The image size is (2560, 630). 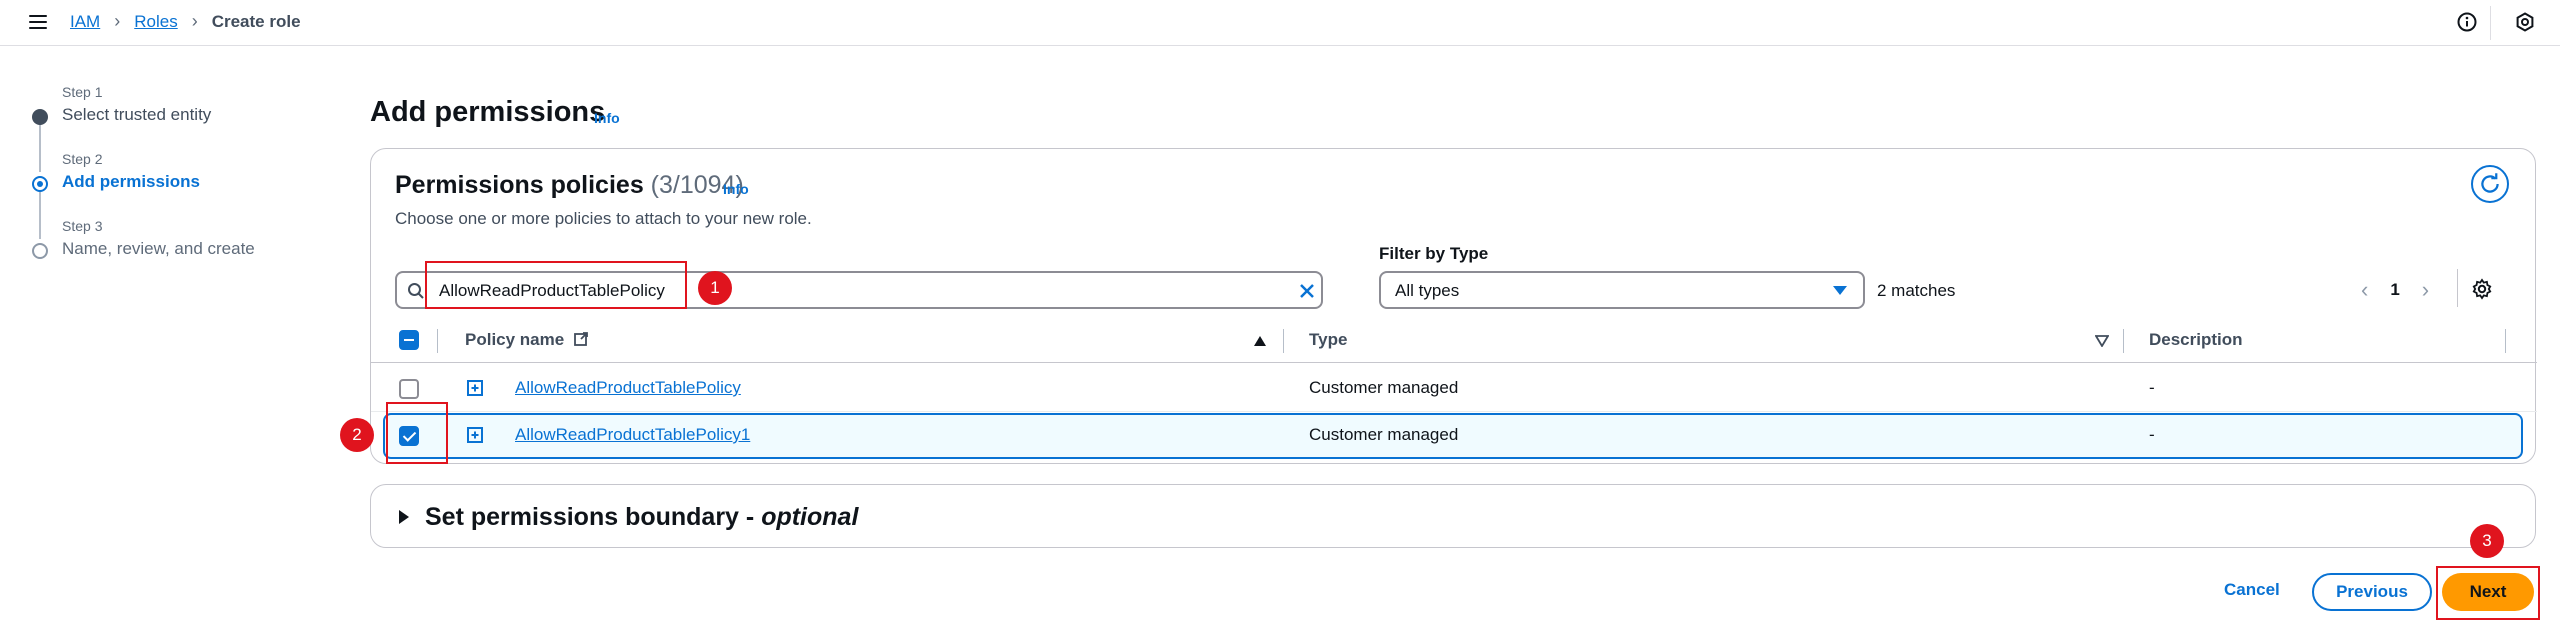 What do you see at coordinates (1453, 516) in the screenshot?
I see `permissions-boundary-expander: Set permissions boundary - optional` at bounding box center [1453, 516].